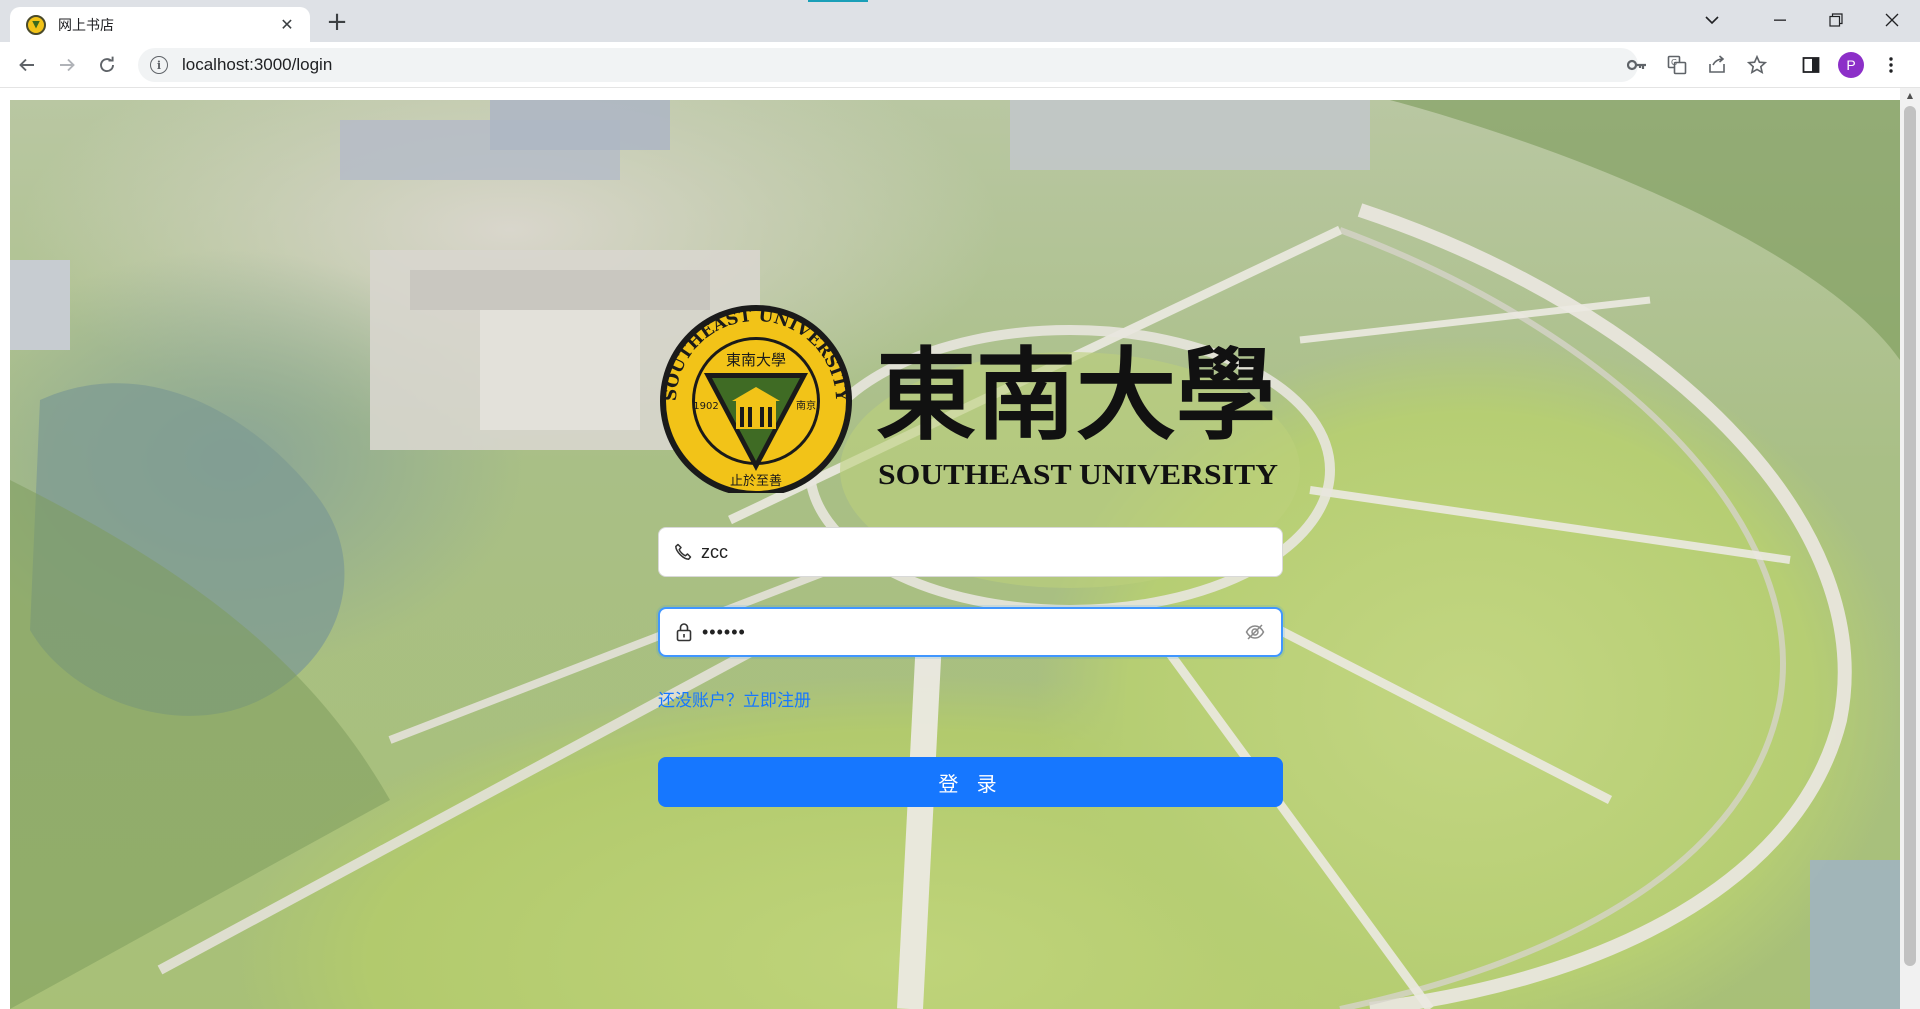  What do you see at coordinates (1836, 20) in the screenshot?
I see `restore-button` at bounding box center [1836, 20].